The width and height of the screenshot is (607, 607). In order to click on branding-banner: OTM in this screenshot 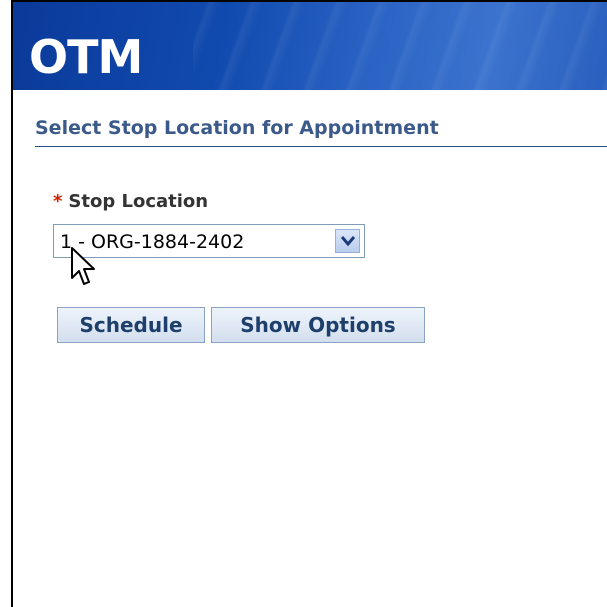, I will do `click(310, 46)`.